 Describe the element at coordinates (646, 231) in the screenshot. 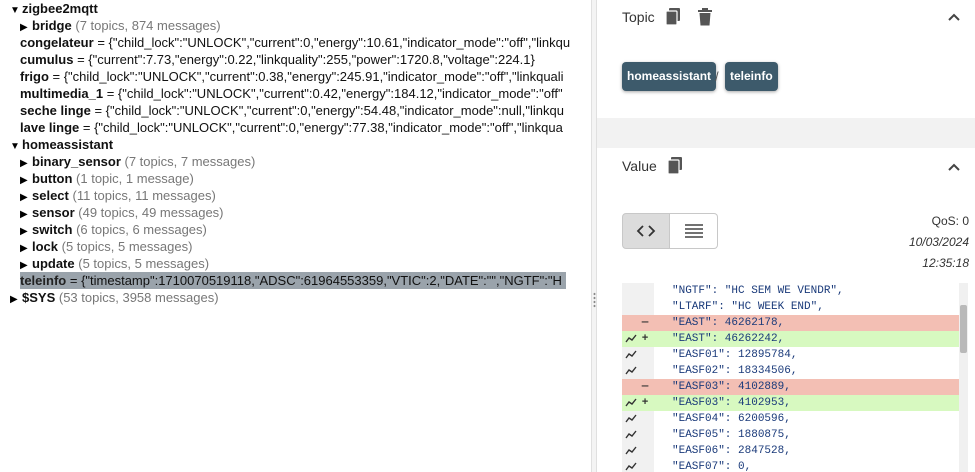

I see `diff-view-button` at that location.